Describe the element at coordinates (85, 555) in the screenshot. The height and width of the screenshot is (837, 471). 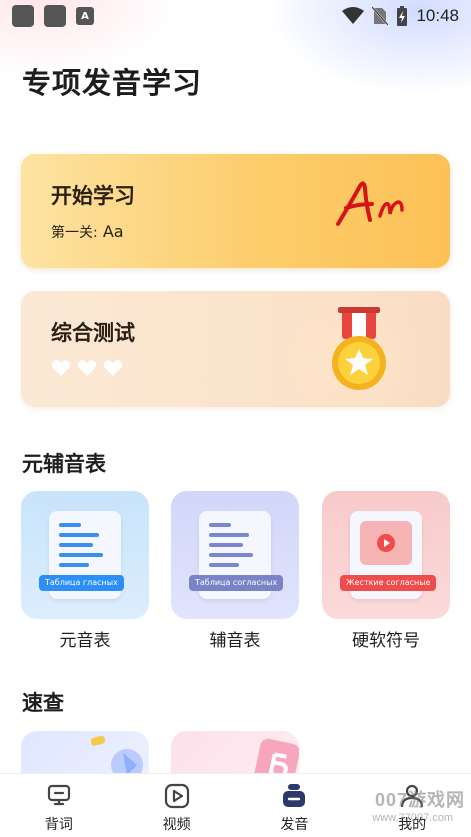
I see `vowel-table-tile: Таблица гласных` at that location.